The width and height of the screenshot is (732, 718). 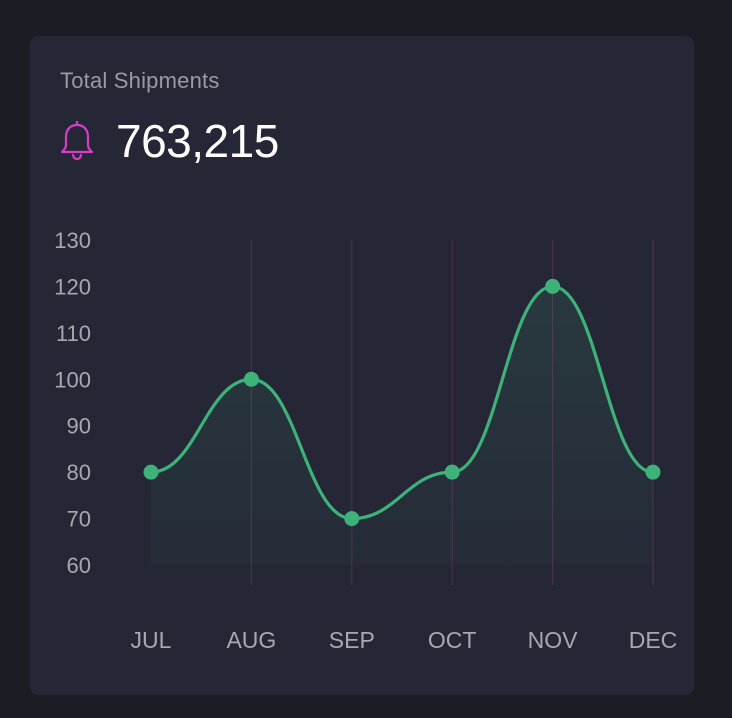 What do you see at coordinates (553, 286) in the screenshot?
I see `data-point-nov` at bounding box center [553, 286].